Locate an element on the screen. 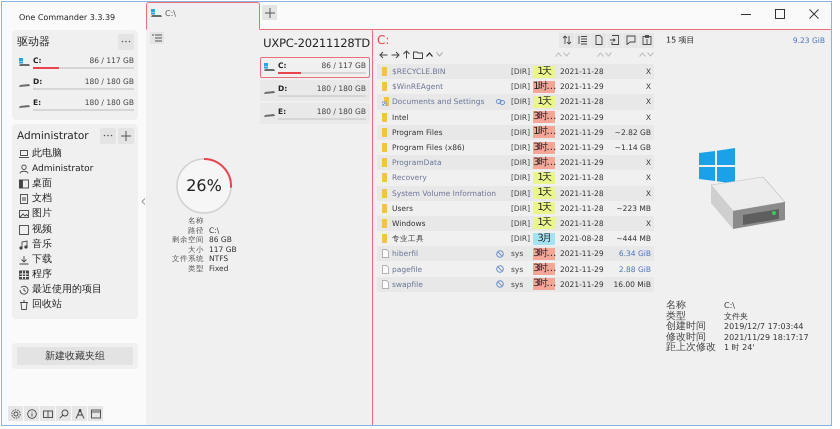 The height and width of the screenshot is (429, 840). info-label: 距上次修改 is located at coordinates (691, 348).